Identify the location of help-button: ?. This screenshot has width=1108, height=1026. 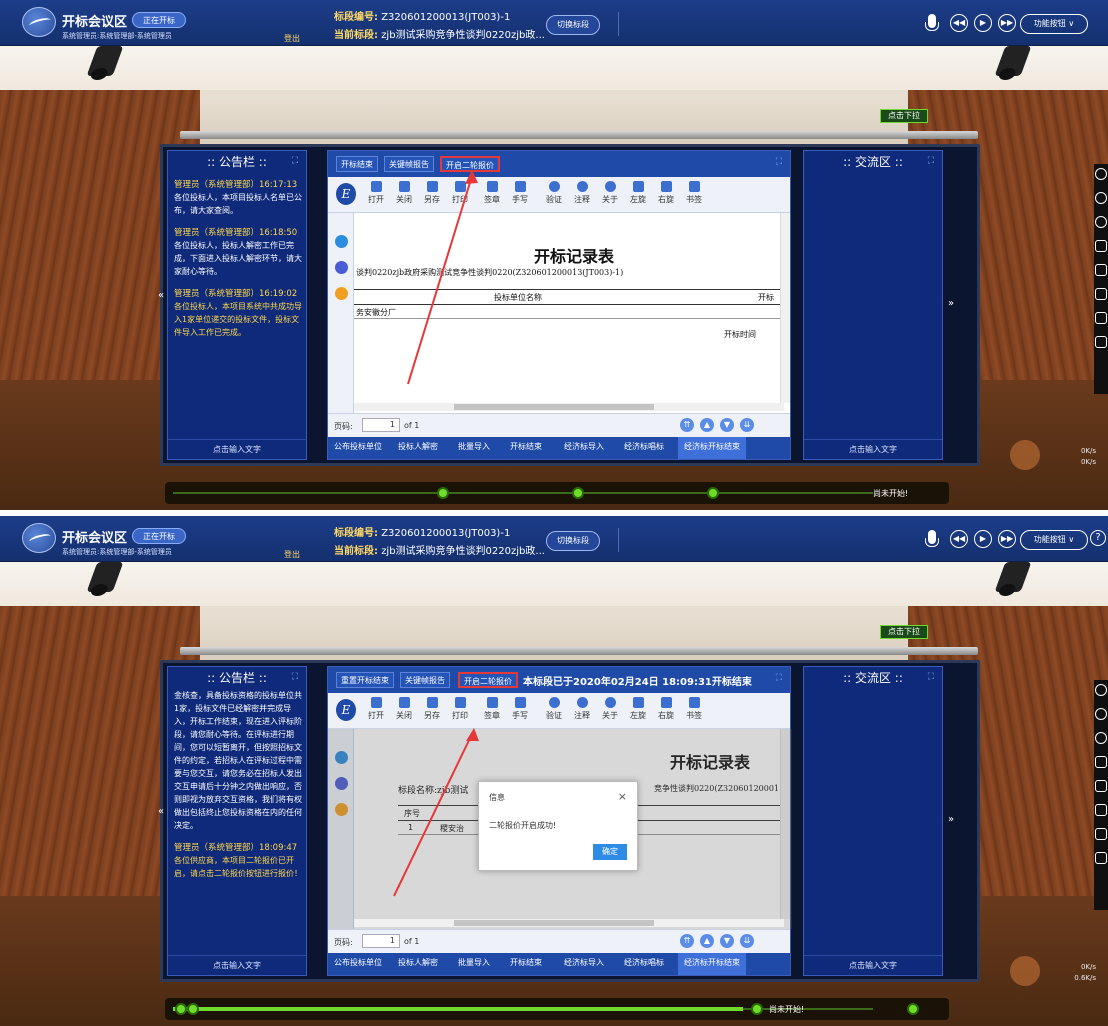
(1098, 538).